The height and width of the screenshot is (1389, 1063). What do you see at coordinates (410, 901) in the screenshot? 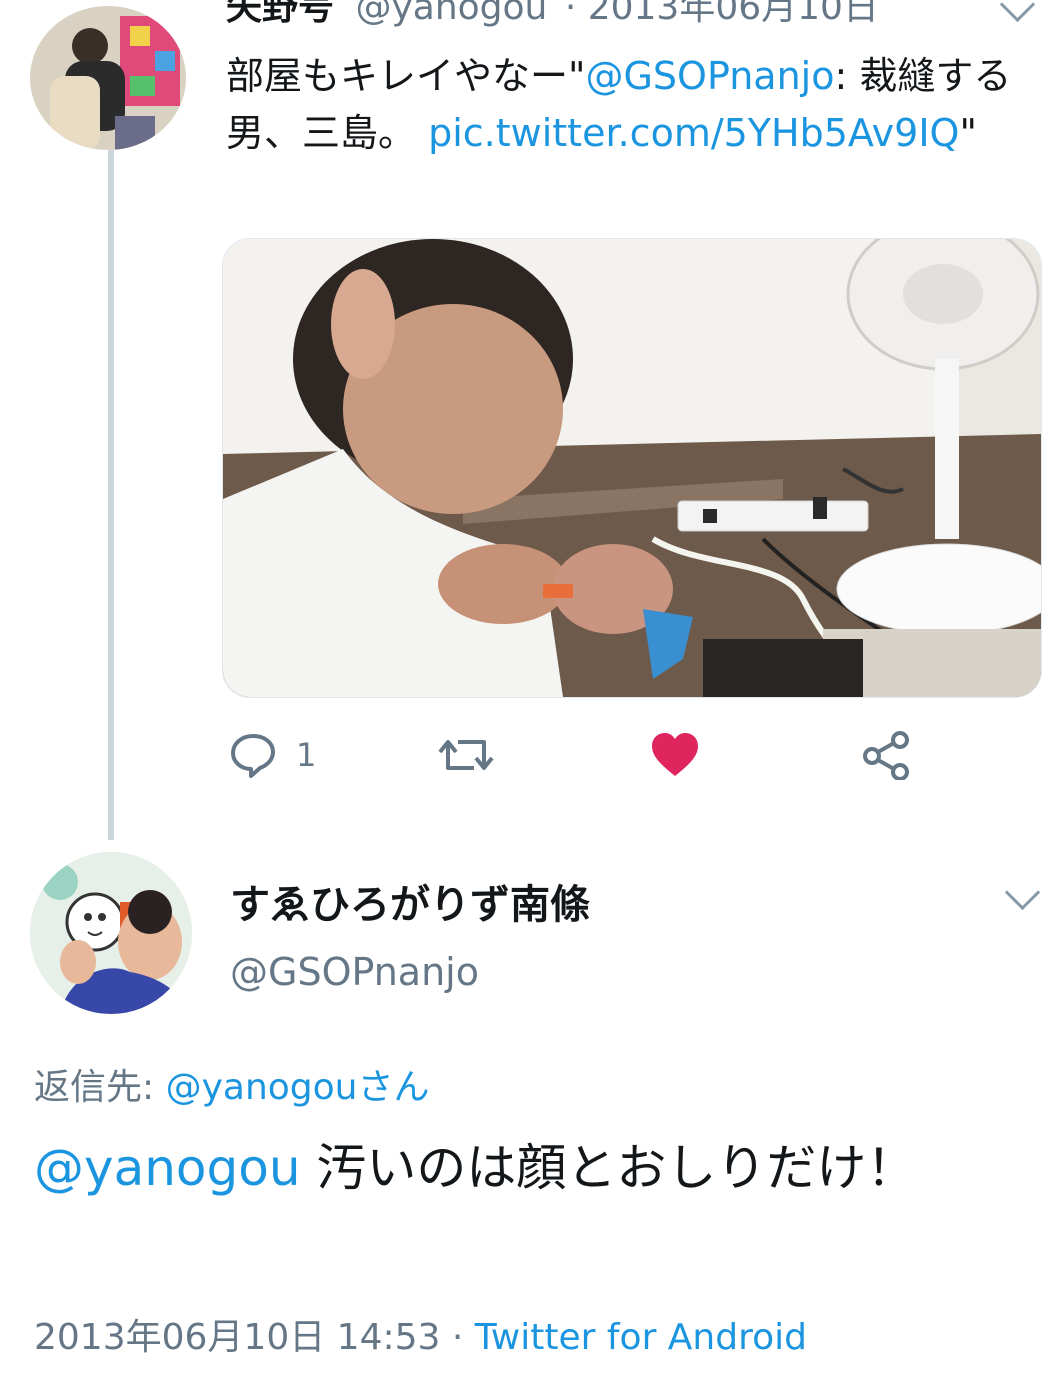
I see `reply-author-name: すゑひろがりず南條` at bounding box center [410, 901].